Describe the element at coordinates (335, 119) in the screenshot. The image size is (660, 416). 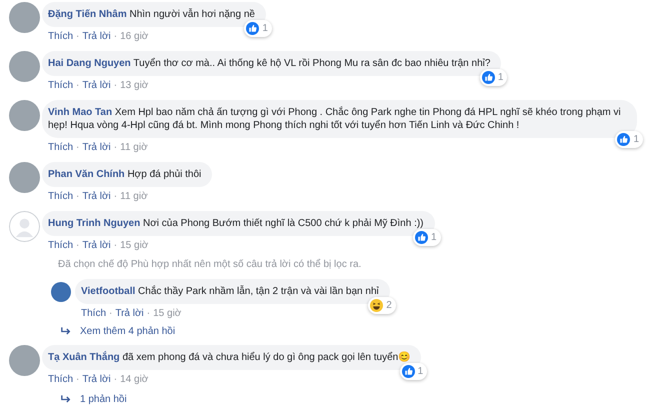
I see `comment-text: Vinh Mao Tan Xem Hpl bao năm chả ấn tượng gì với Phong . Chắc ông Park nghe tin Phong đá HPL nghĩ sẽ khéo trong phạm vi hẹp! Hqua vòng 4-Hpl cũng đá bt. Mình mong Phong thích nghi tốt với tuyển hơn Tiến Linh và Đức Chinh !` at that location.